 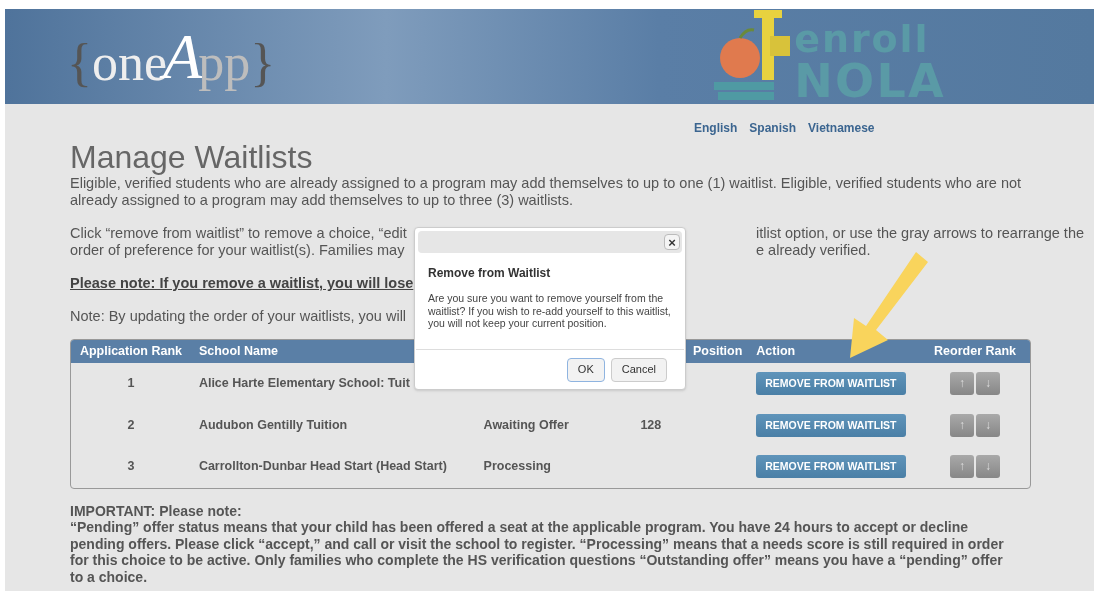 What do you see at coordinates (130, 351) in the screenshot?
I see `column-header: Application Rank` at bounding box center [130, 351].